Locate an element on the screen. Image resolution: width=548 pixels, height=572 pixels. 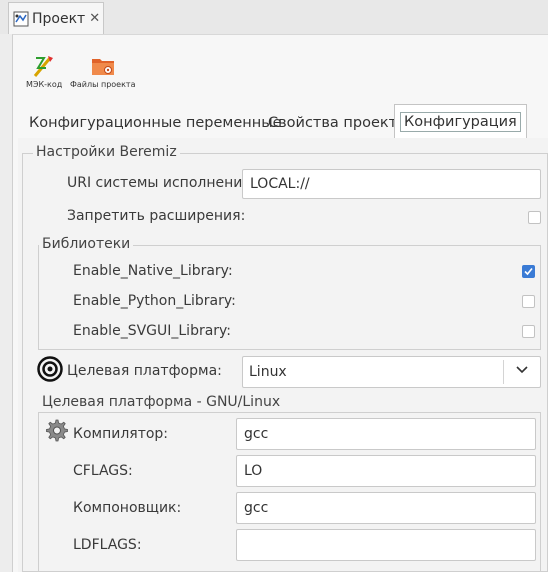
tab-config-variables: Конфигурационные переменные is located at coordinates (155, 123).